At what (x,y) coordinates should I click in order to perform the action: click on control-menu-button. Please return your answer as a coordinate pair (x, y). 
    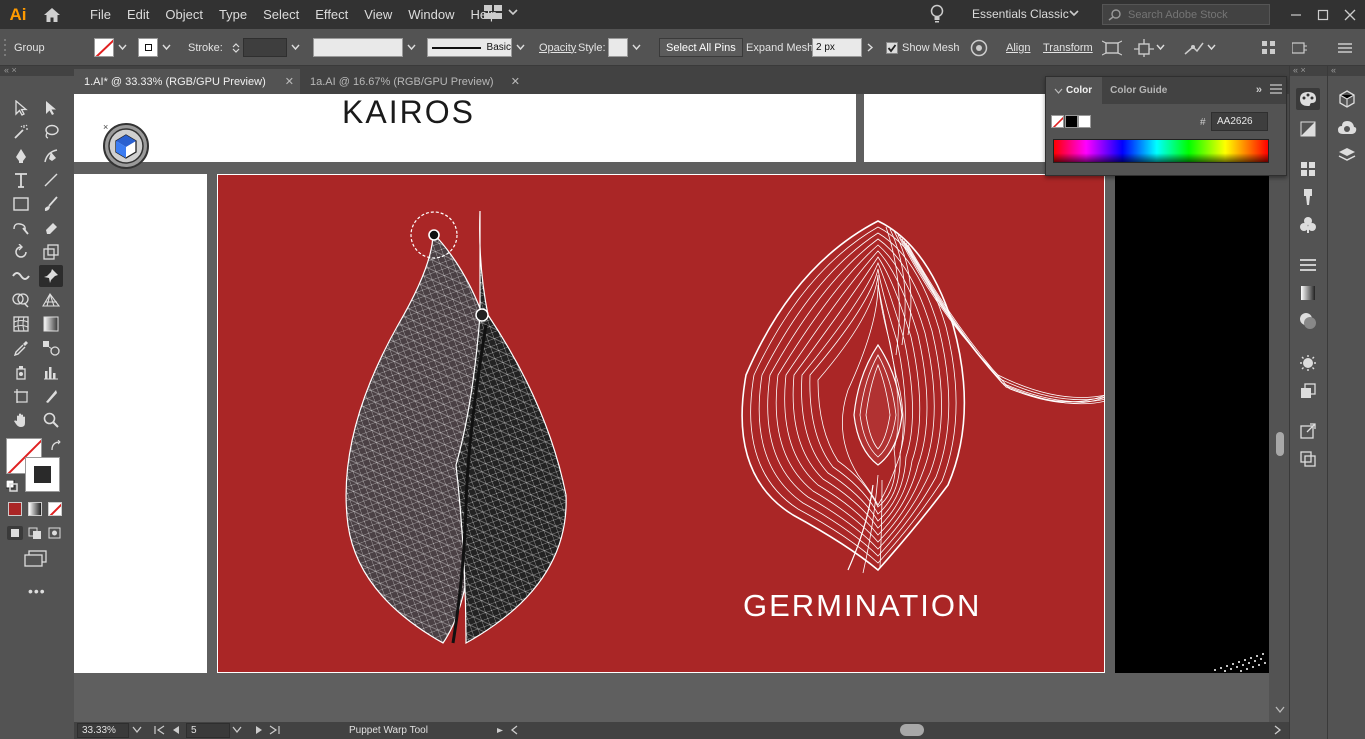
    Looking at the image, I should click on (1345, 47).